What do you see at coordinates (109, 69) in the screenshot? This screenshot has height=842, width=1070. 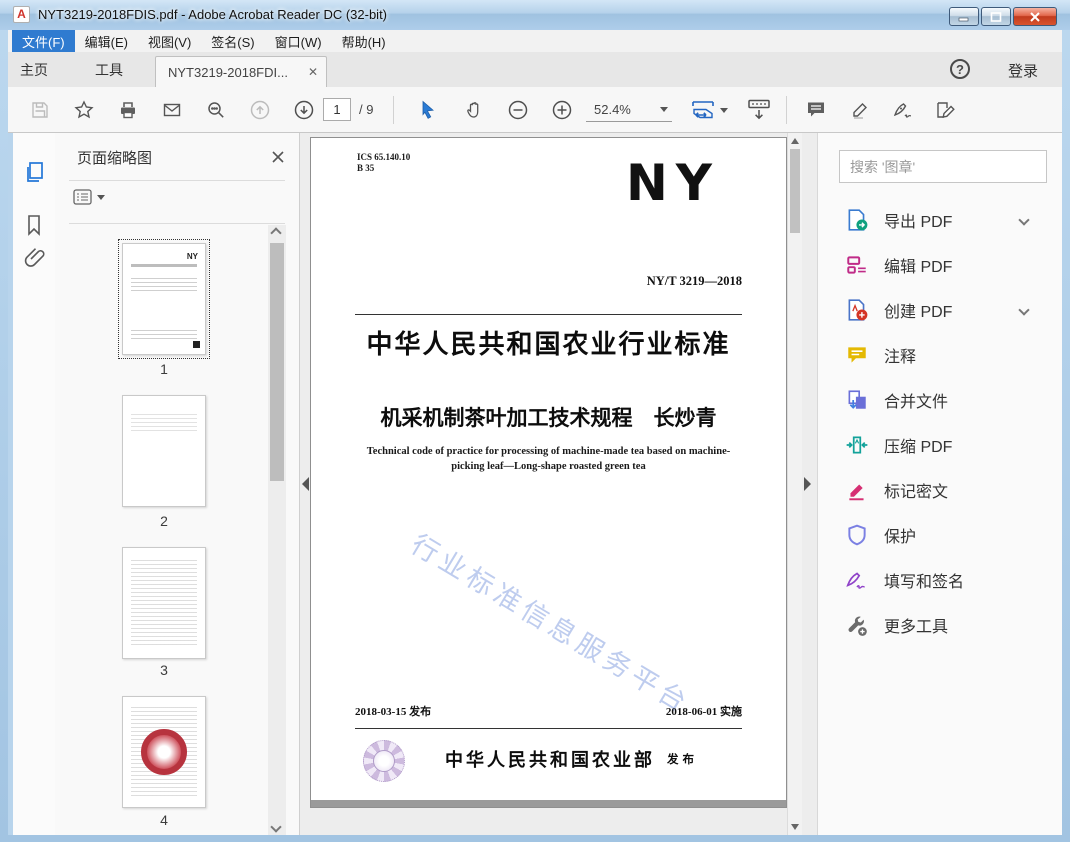 I see `tab-tools: 工具` at bounding box center [109, 69].